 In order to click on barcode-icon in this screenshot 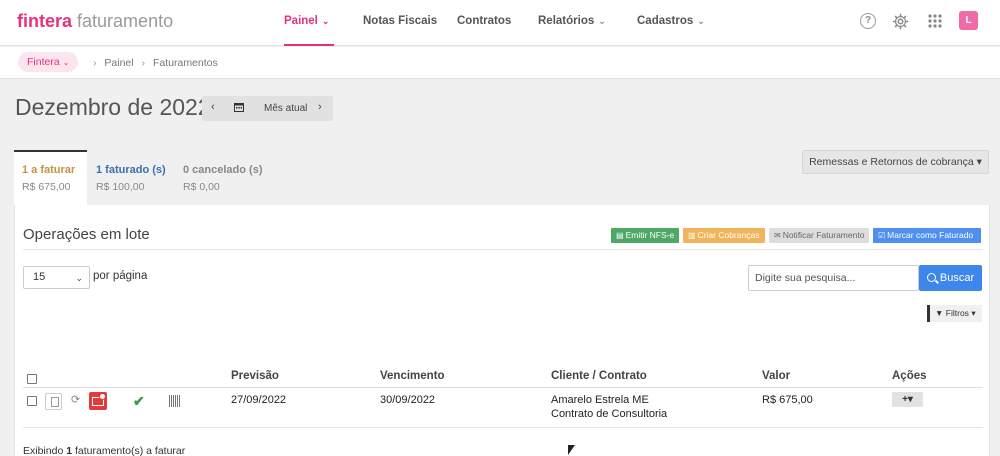, I will do `click(174, 401)`.